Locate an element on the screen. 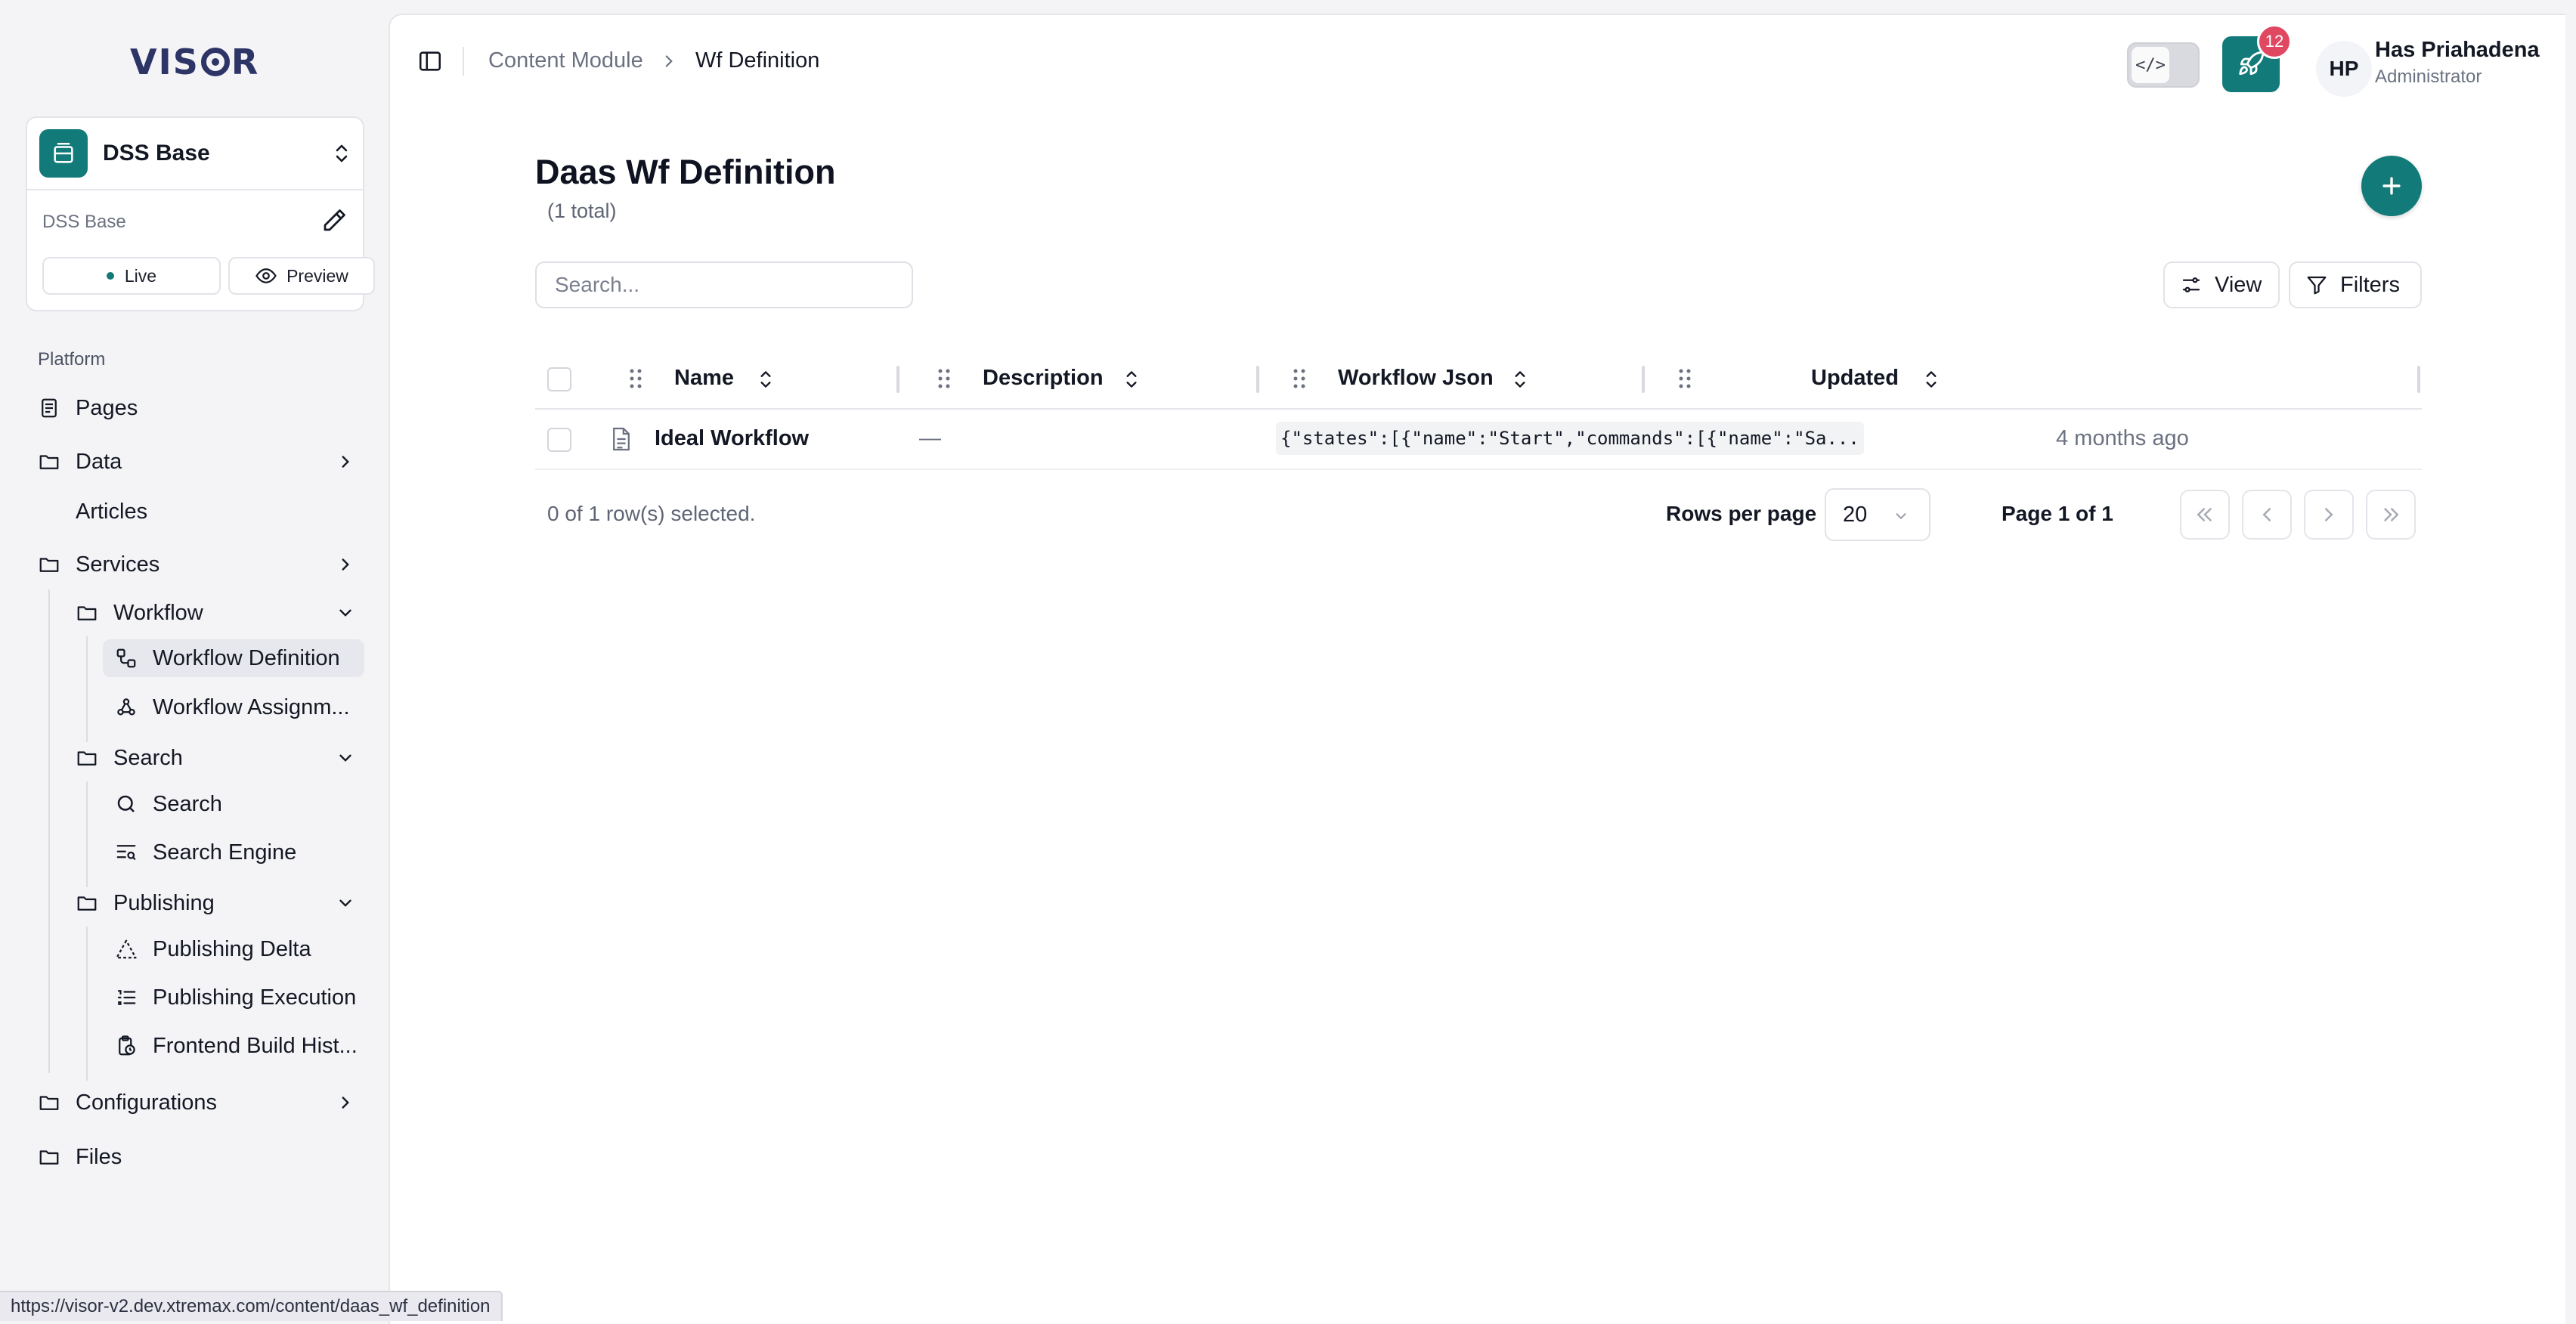 Image resolution: width=2576 pixels, height=1324 pixels. column-header-updated: Updated is located at coordinates (1855, 379).